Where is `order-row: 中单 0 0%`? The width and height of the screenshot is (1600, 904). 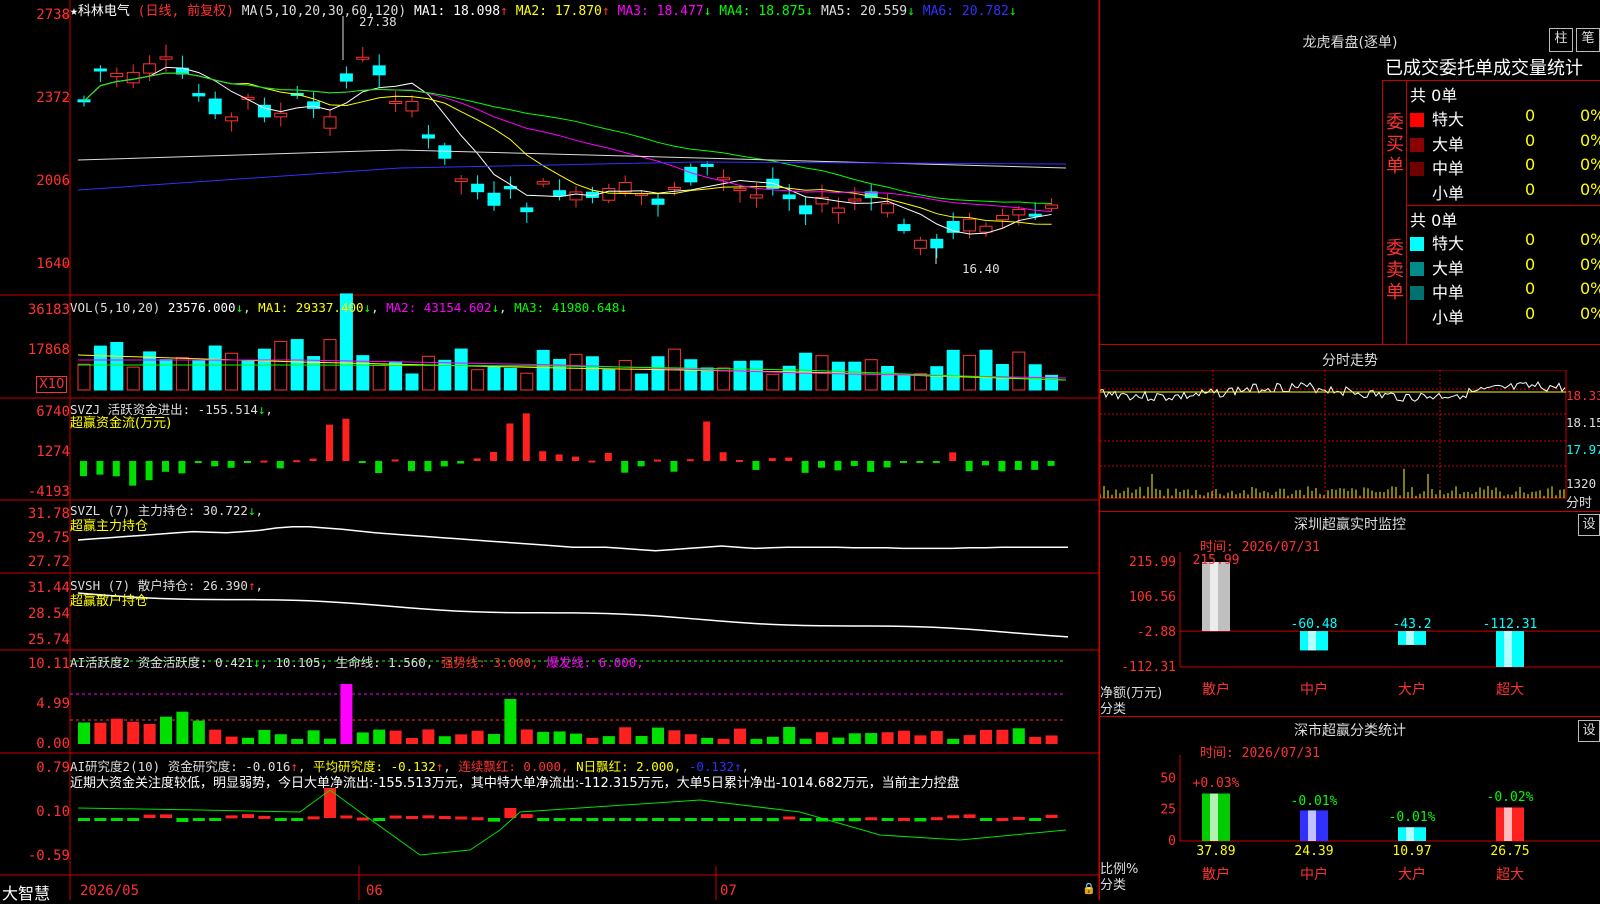
order-row: 中单 0 0% is located at coordinates (1505, 291).